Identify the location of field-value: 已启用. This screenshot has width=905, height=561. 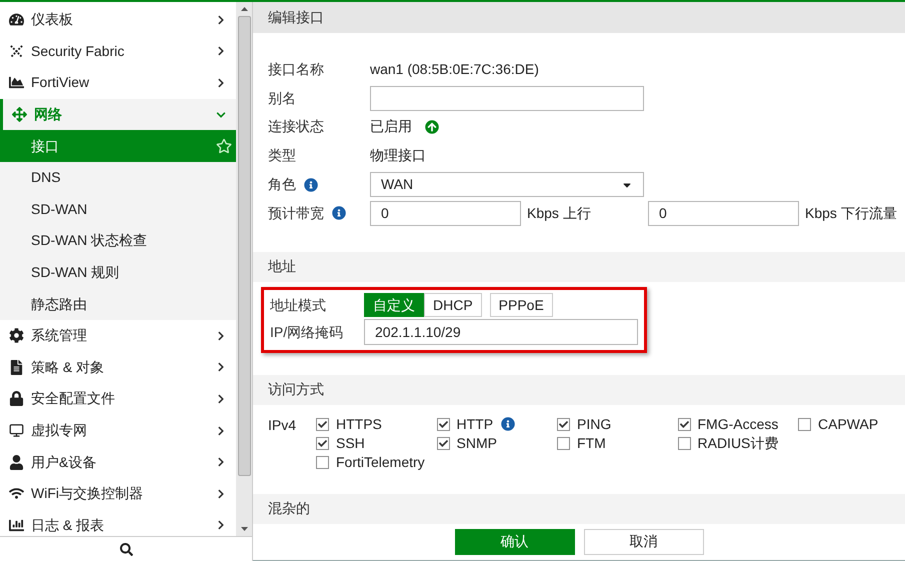
(391, 126).